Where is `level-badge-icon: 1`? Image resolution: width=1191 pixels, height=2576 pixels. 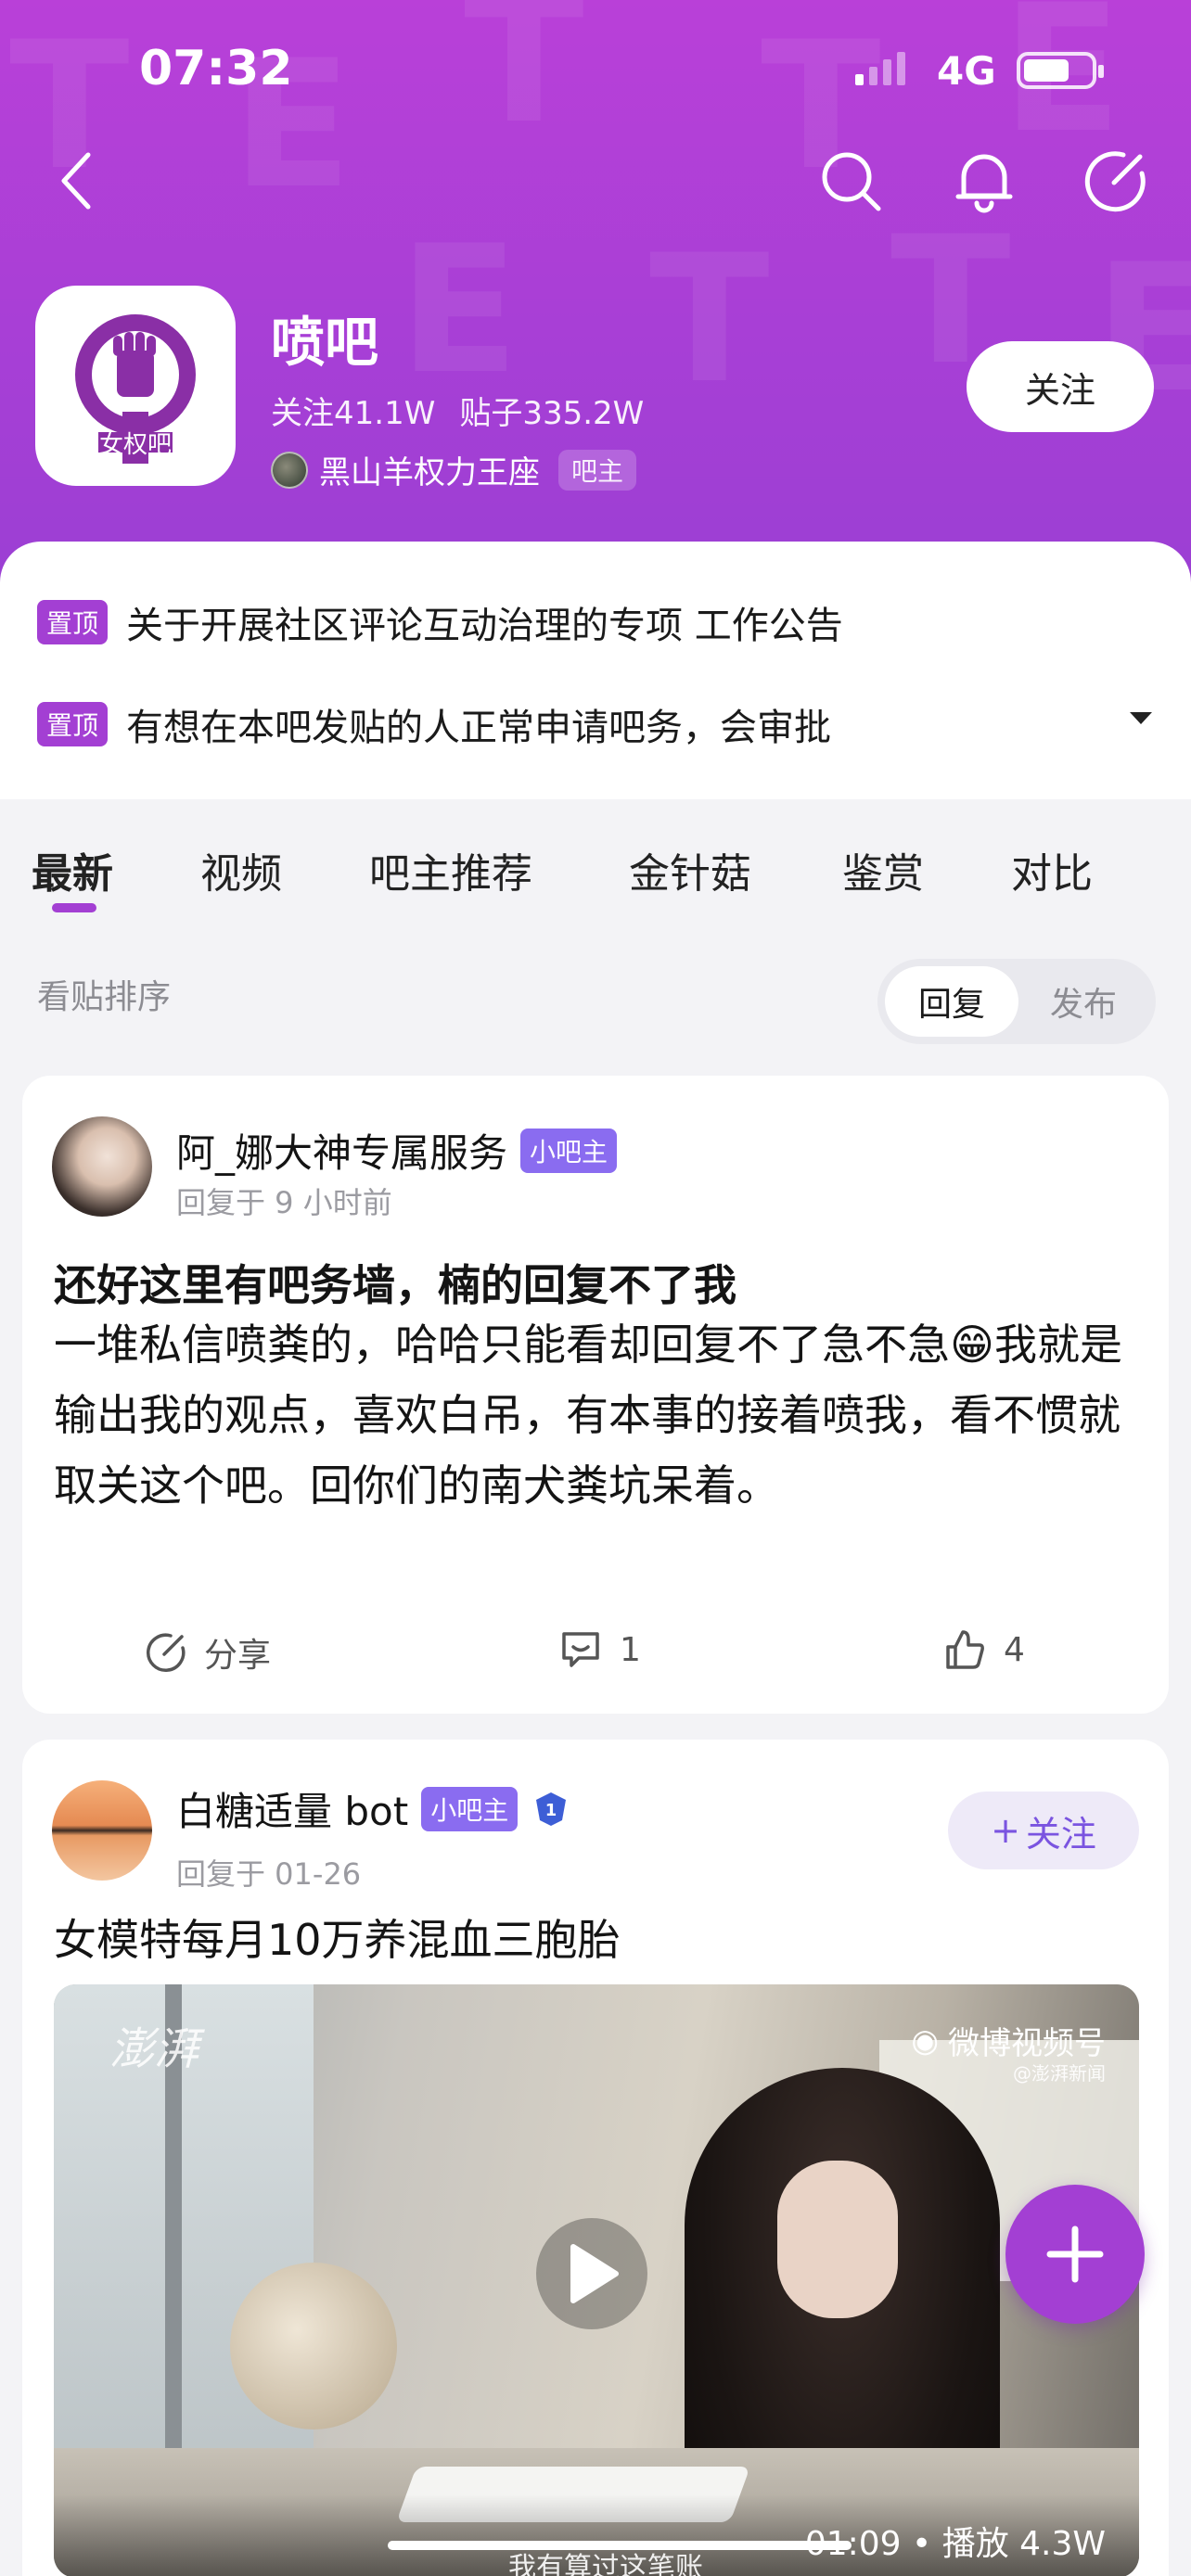
level-badge-icon: 1 is located at coordinates (551, 1809).